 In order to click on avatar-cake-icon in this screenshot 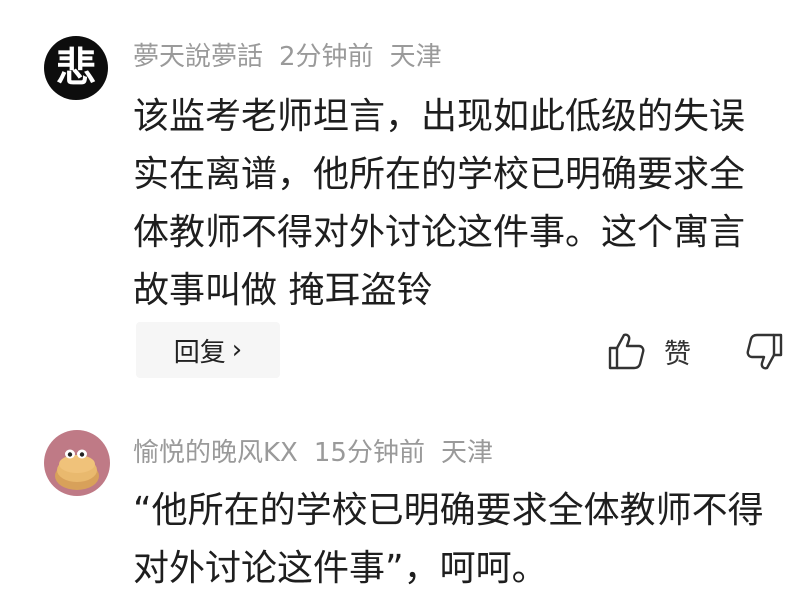, I will do `click(77, 469)`.